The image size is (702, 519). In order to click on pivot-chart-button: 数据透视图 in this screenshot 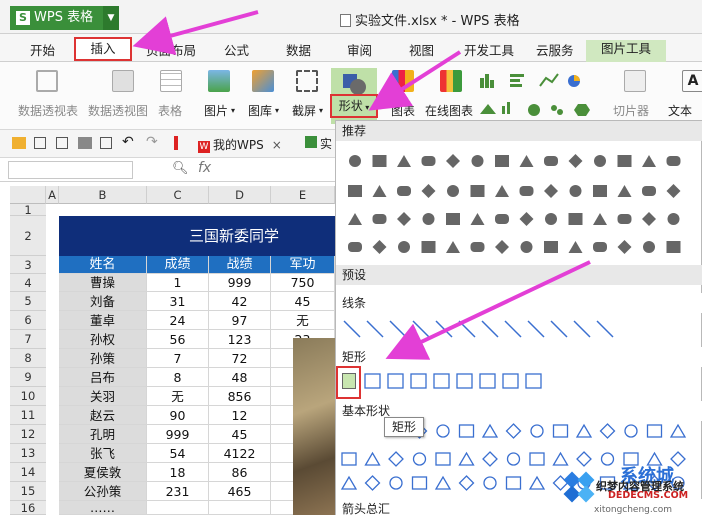, I will do `click(118, 110)`.